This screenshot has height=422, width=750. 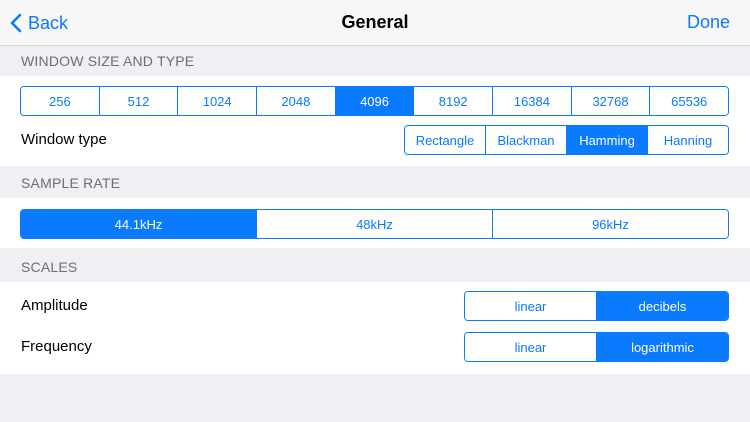 What do you see at coordinates (64, 139) in the screenshot?
I see `window-type-label: Window type` at bounding box center [64, 139].